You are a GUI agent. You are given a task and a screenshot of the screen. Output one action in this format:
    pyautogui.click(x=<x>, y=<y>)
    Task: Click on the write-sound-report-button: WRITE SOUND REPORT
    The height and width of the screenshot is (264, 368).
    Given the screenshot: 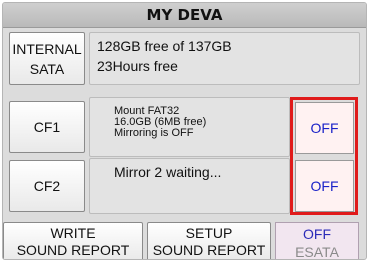 What is the action you would take?
    pyautogui.click(x=73, y=240)
    